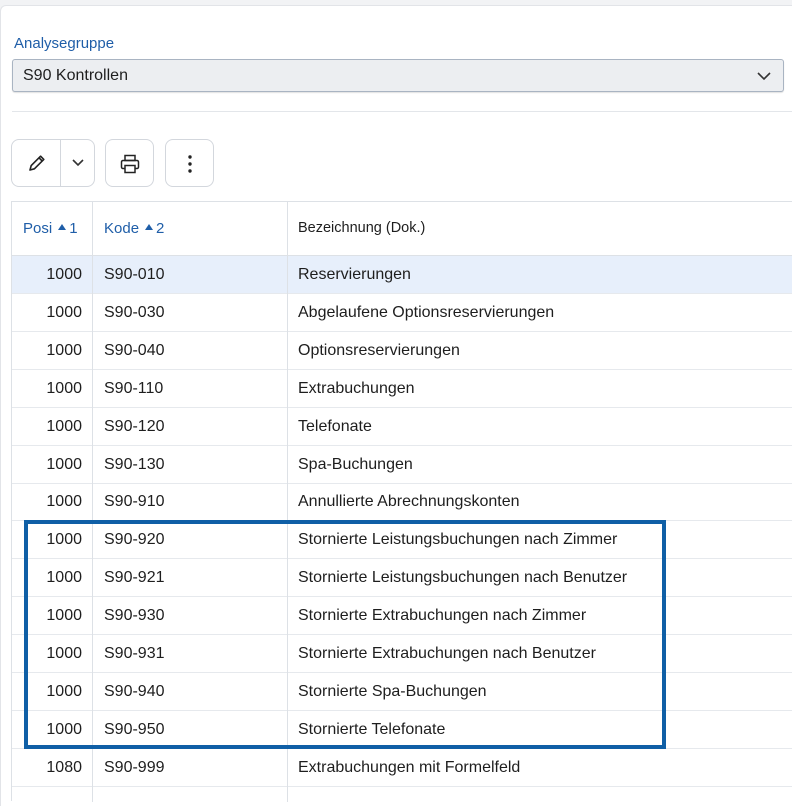 This screenshot has width=792, height=806. Describe the element at coordinates (335, 426) in the screenshot. I see `cell-bezeichnung: Telefonate` at that location.